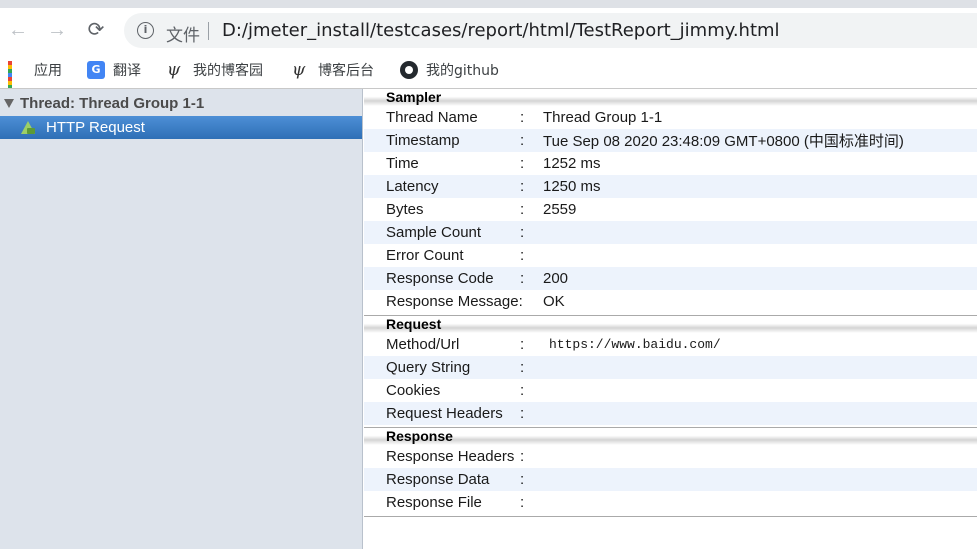 Image resolution: width=977 pixels, height=549 pixels. What do you see at coordinates (48, 71) in the screenshot?
I see `bookmark-label: 应用` at bounding box center [48, 71].